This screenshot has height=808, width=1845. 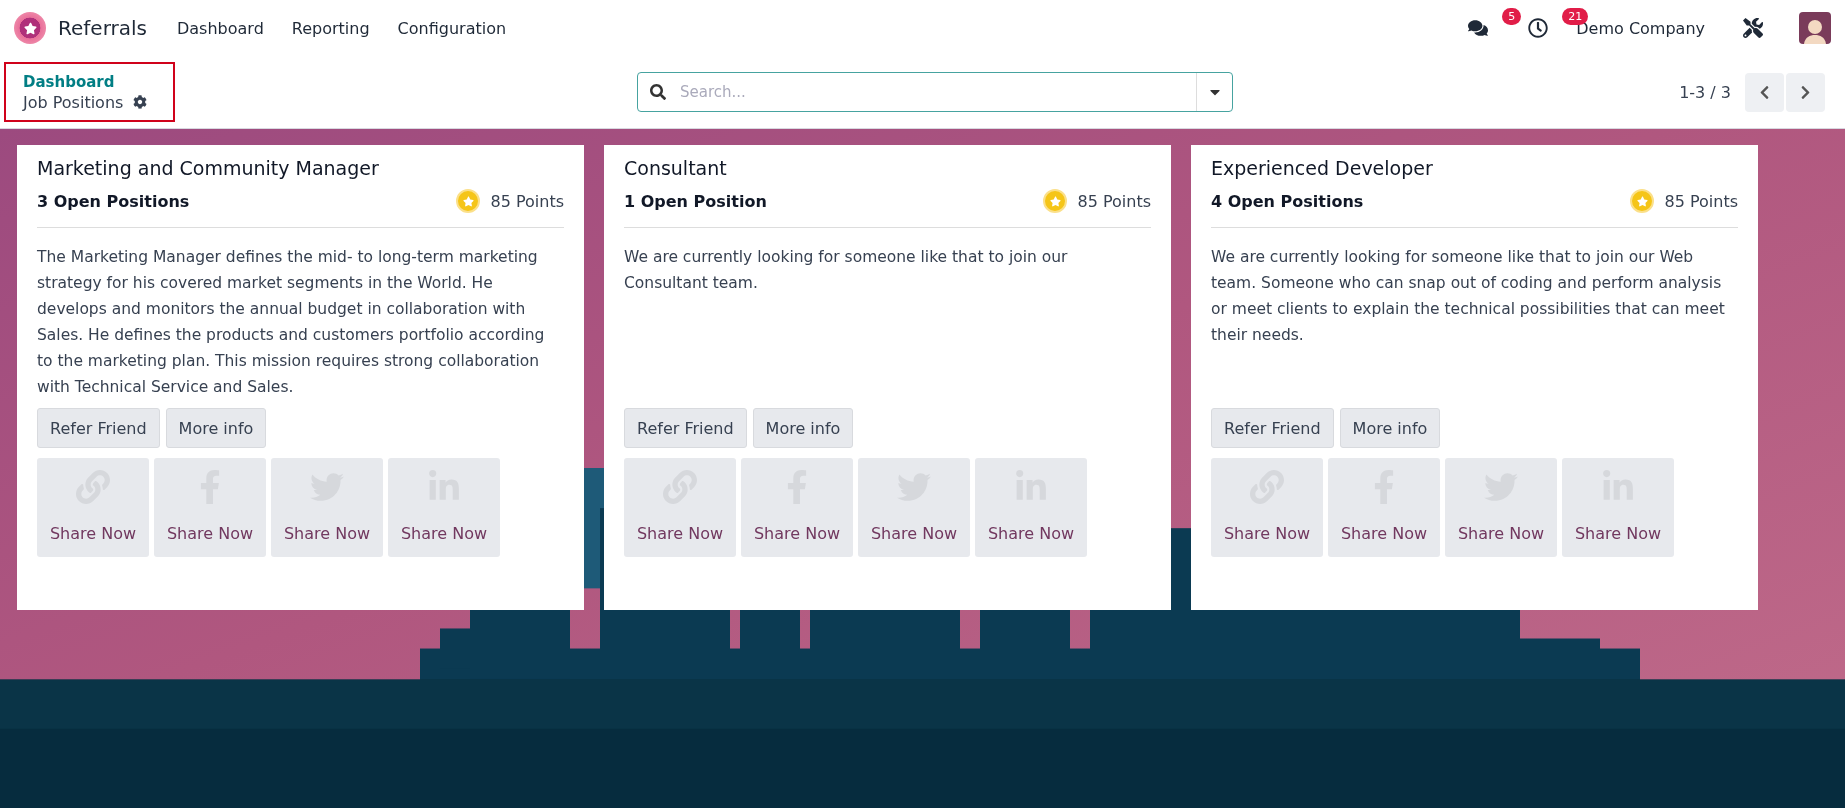 I want to click on app-name: Referrals, so click(x=102, y=28).